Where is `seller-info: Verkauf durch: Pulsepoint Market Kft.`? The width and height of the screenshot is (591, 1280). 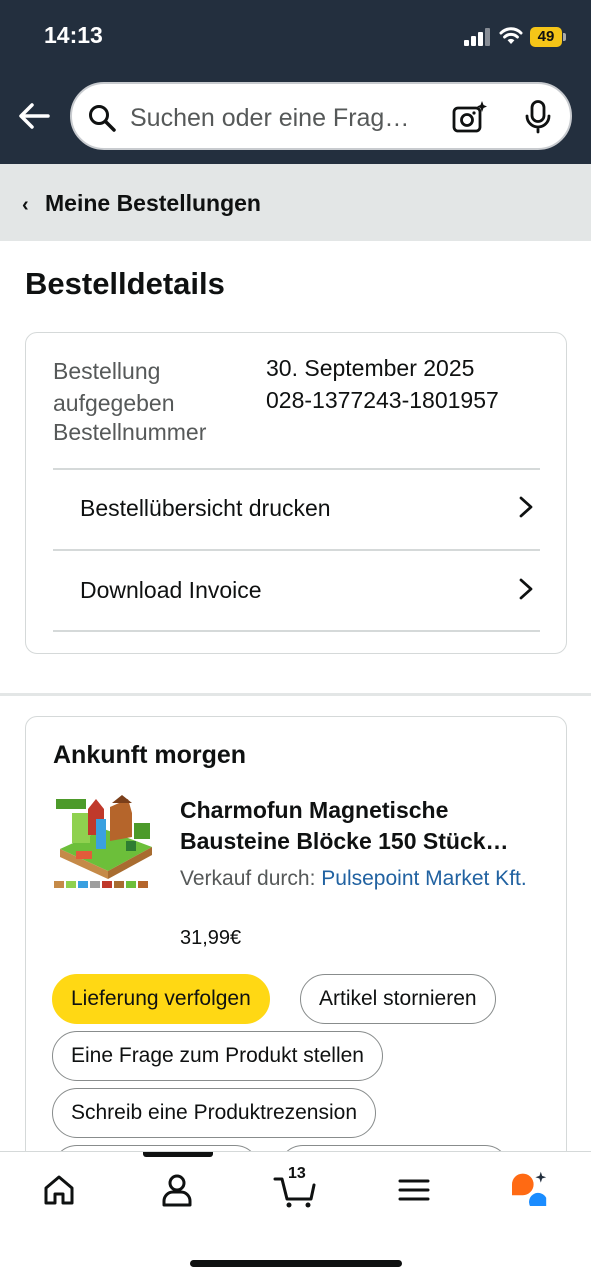
seller-info: Verkauf durch: Pulsepoint Market Kft. is located at coordinates (365, 878).